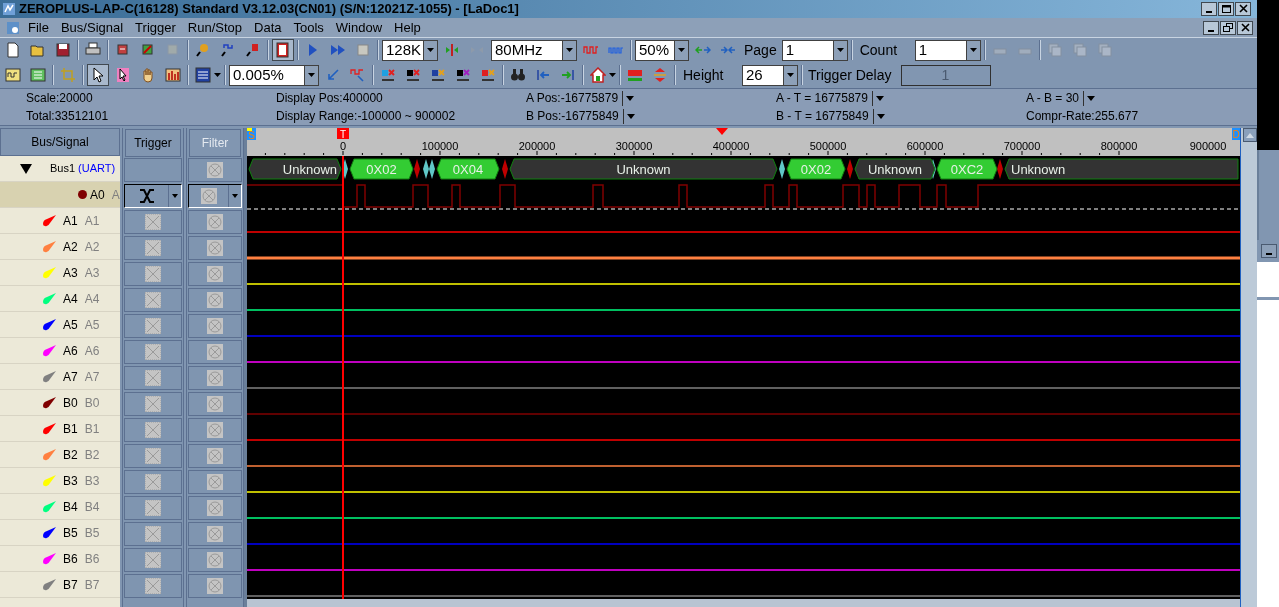  Describe the element at coordinates (203, 75) in the screenshot. I see `signal-panel-icon` at that location.